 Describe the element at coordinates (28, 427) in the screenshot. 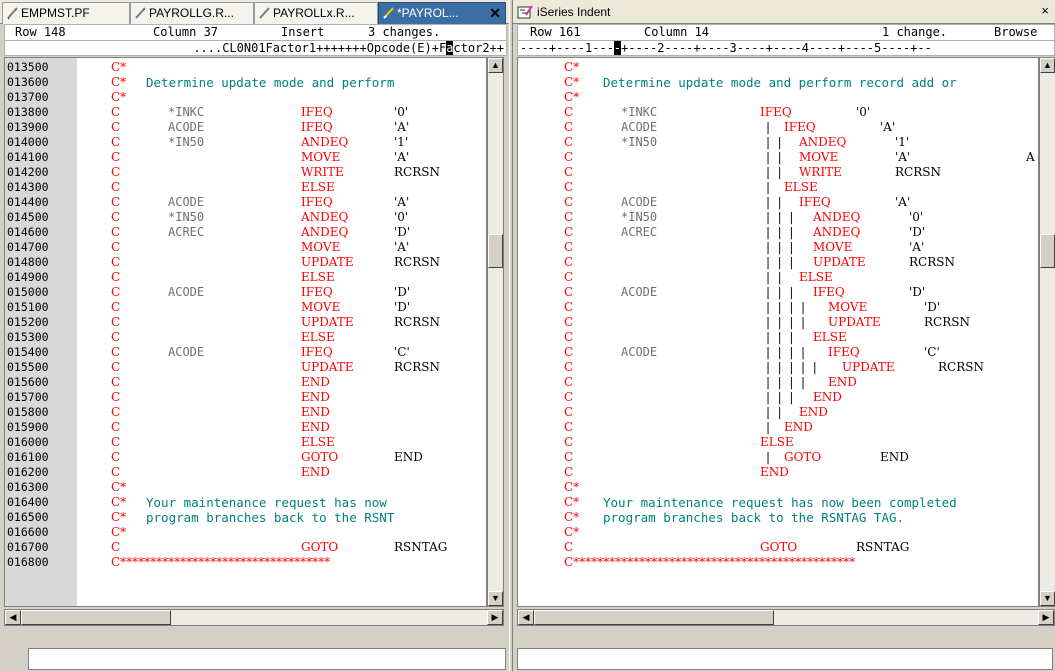

I see `sequence-number: 015900` at that location.